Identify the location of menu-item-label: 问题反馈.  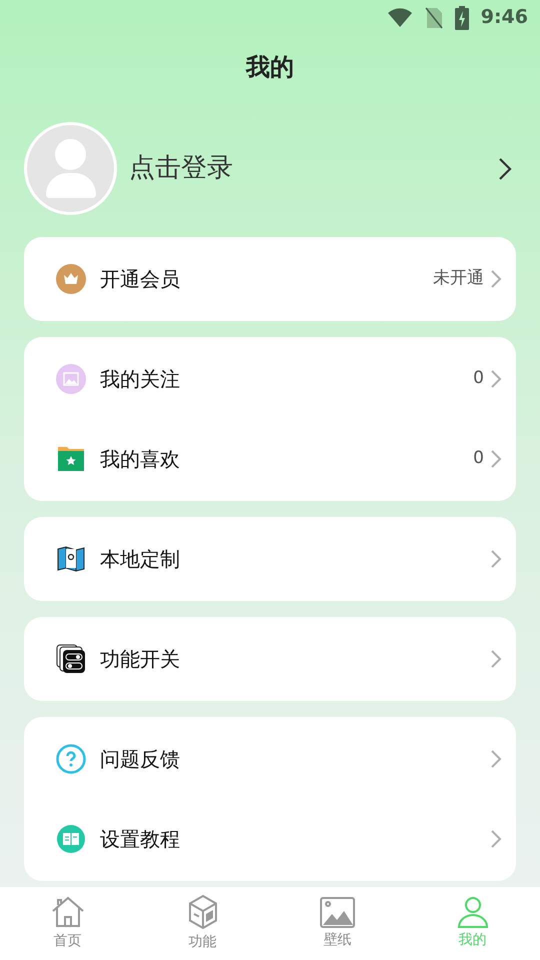
(140, 759).